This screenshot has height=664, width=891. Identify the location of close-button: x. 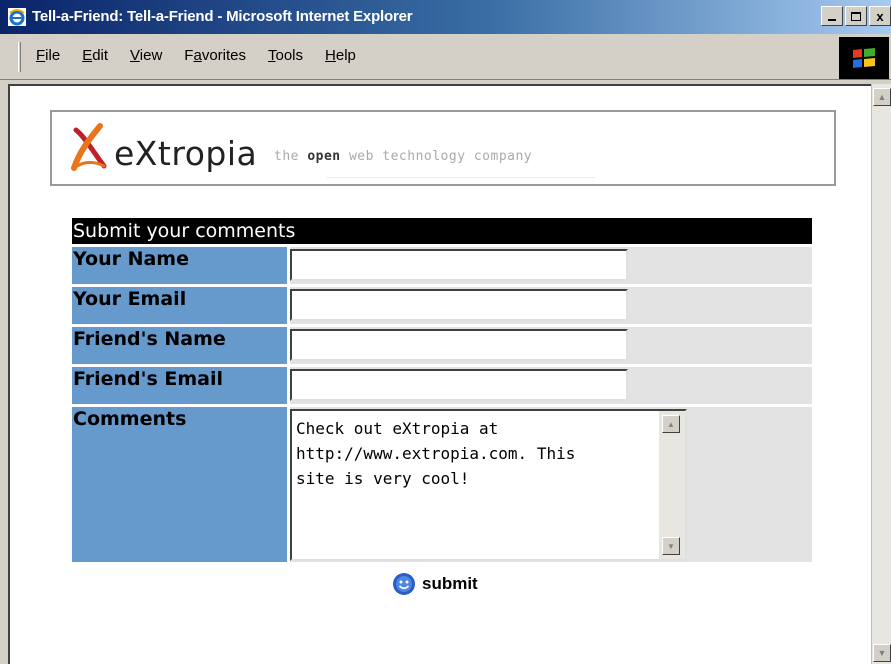
(880, 16).